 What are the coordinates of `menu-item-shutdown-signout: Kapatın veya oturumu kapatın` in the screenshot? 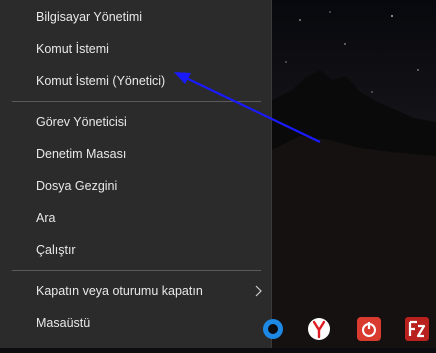 It's located at (135, 291).